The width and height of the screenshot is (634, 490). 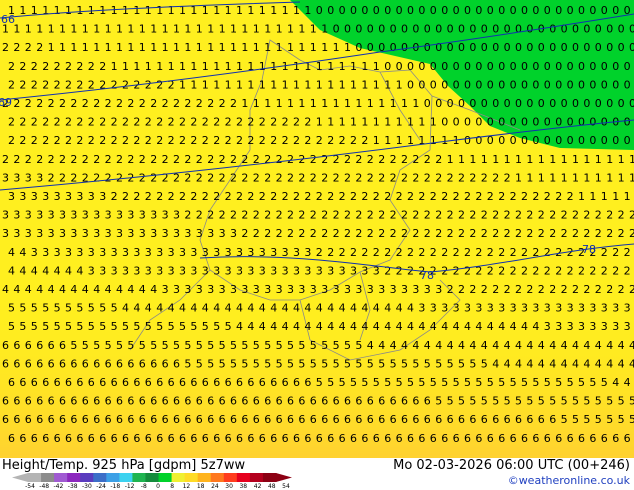 I want to click on source-credit: ©weatheronline.co.uk, so click(x=569, y=480).